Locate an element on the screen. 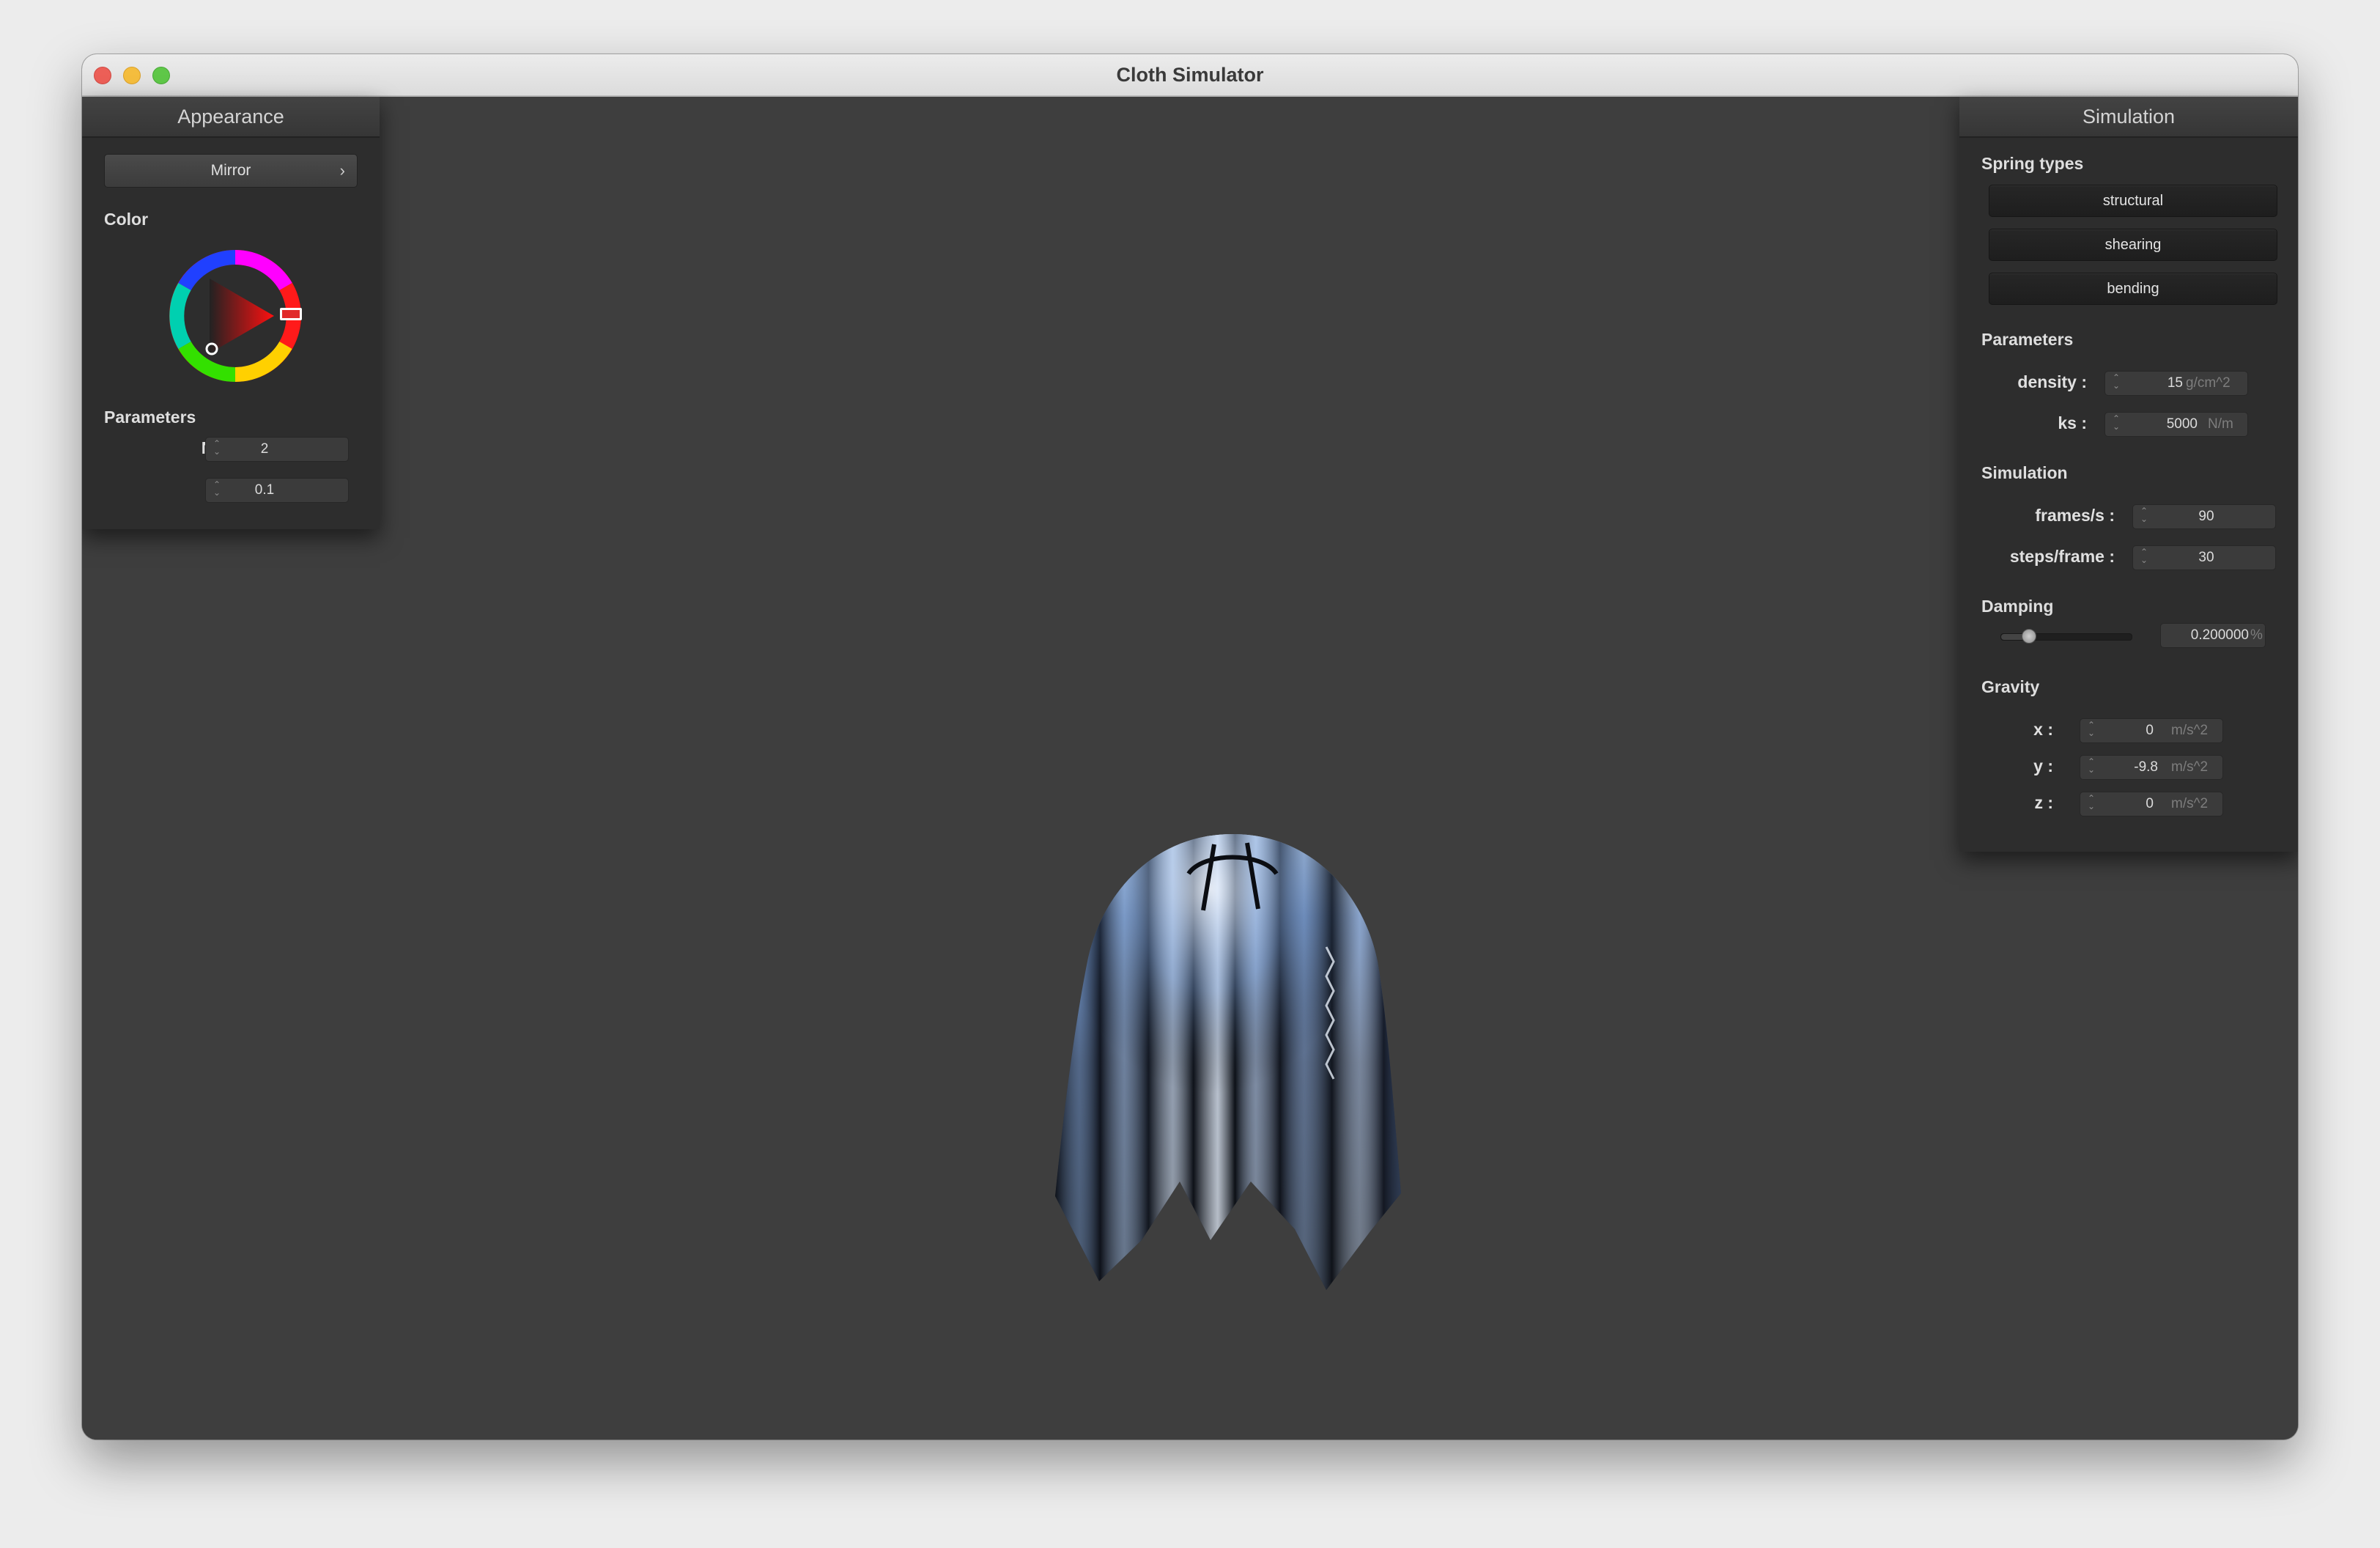 Image resolution: width=2380 pixels, height=1548 pixels. gravity-y-value: -9.8 is located at coordinates (2146, 767).